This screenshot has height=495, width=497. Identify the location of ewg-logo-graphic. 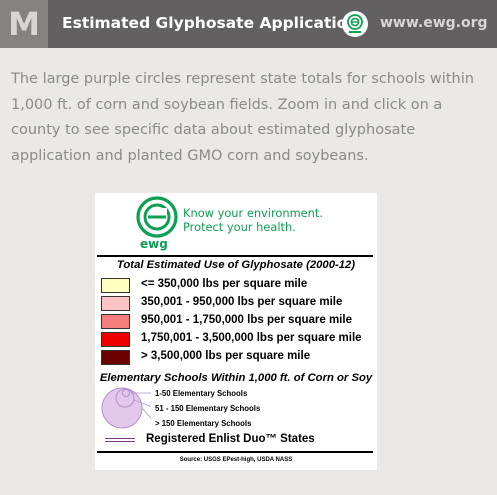
(355, 23).